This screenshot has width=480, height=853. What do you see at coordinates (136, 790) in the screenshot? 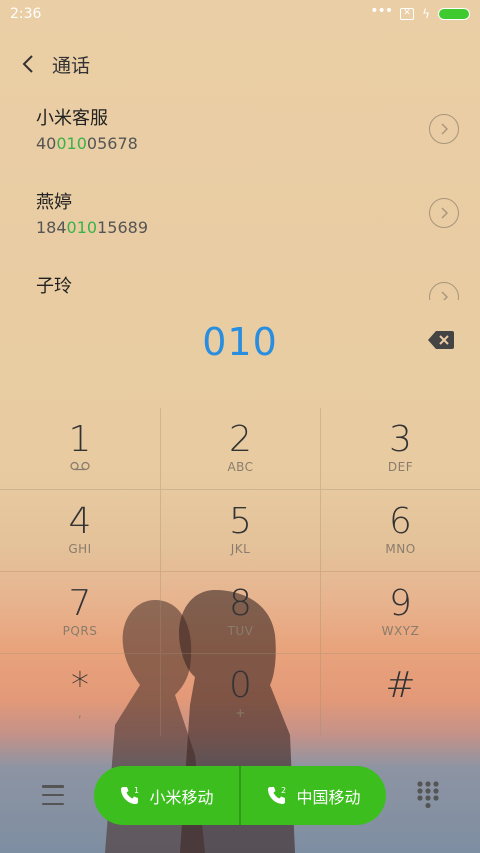
I see `svg-text: 1` at bounding box center [136, 790].